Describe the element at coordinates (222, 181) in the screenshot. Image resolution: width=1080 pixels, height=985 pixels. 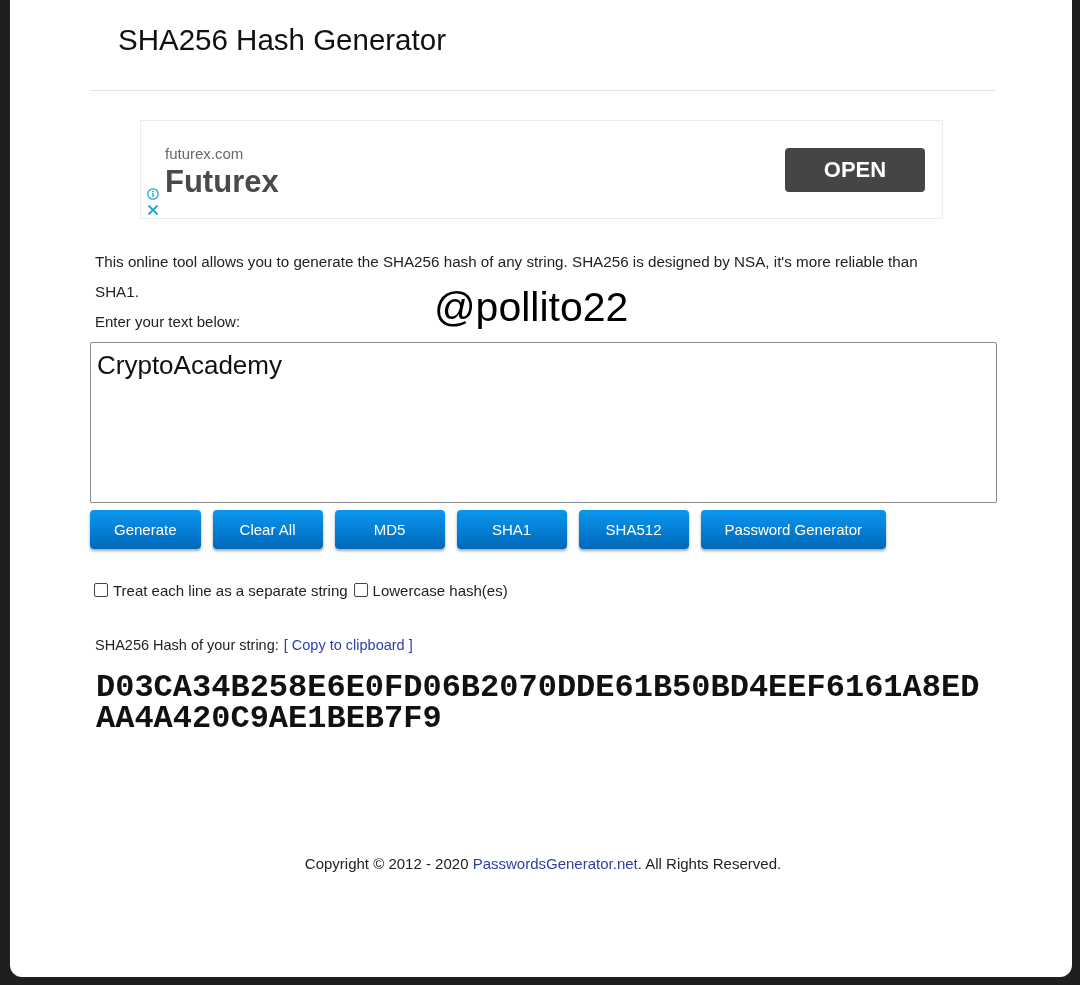
I see `ad-brand-name: Futurex` at that location.